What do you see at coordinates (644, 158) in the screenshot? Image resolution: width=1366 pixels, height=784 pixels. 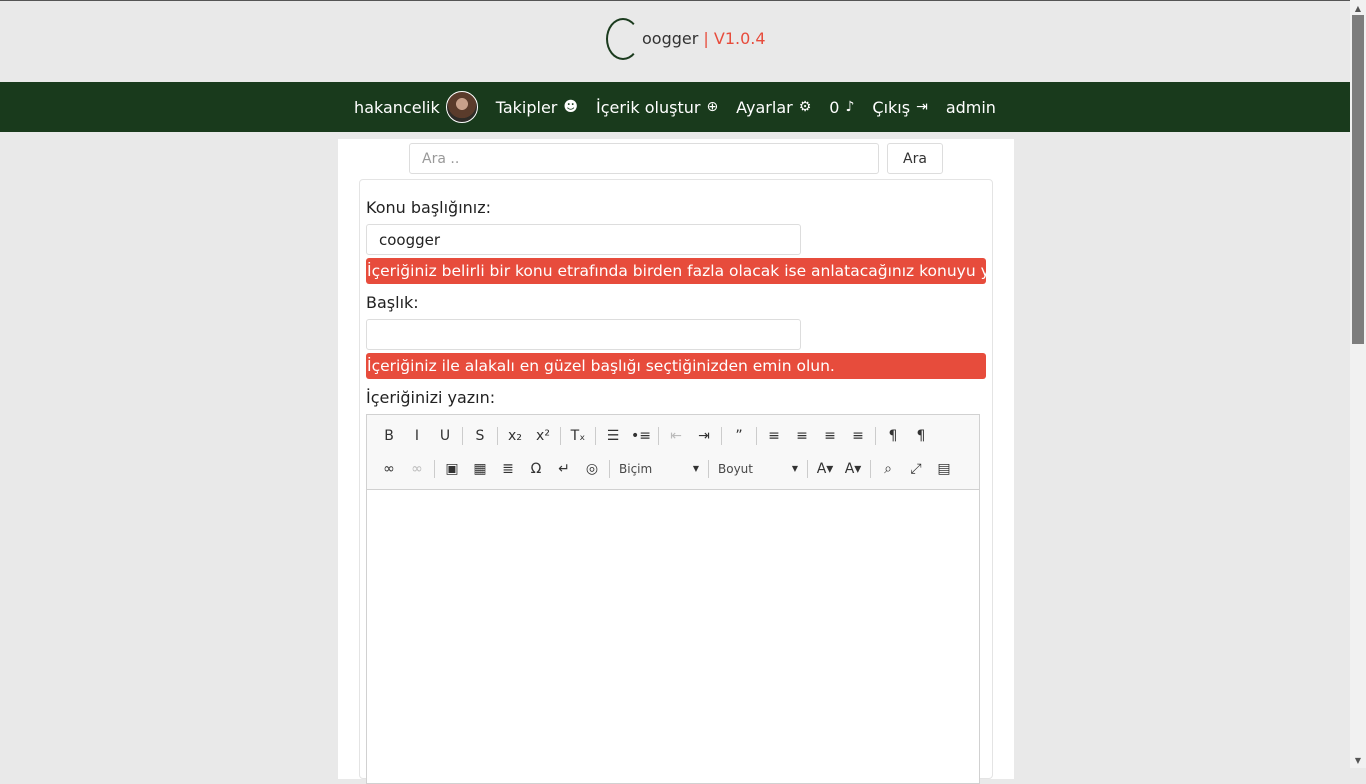 I see `search-input` at bounding box center [644, 158].